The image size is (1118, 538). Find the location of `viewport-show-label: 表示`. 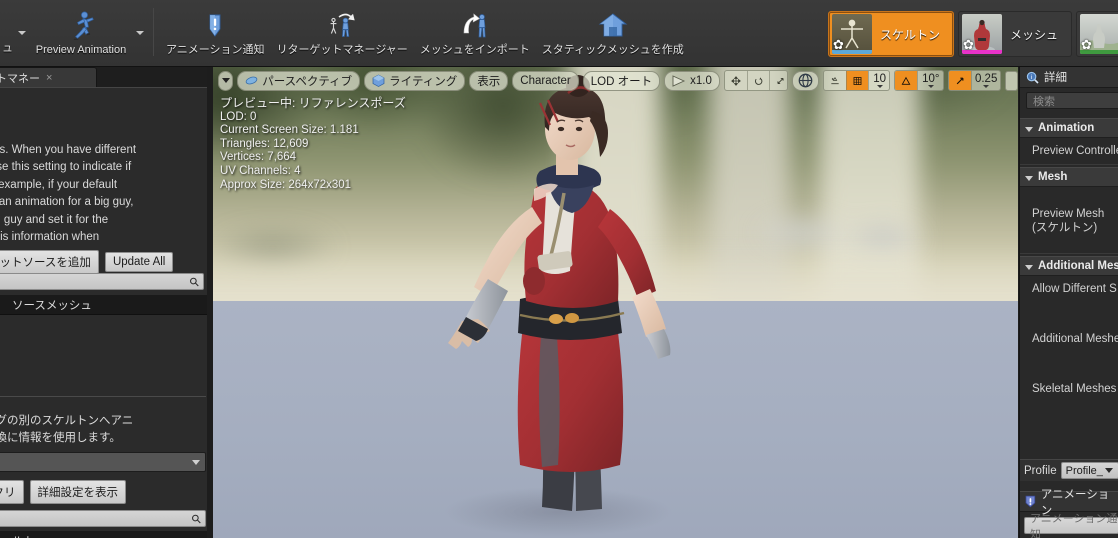

viewport-show-label: 表示 is located at coordinates (489, 81).